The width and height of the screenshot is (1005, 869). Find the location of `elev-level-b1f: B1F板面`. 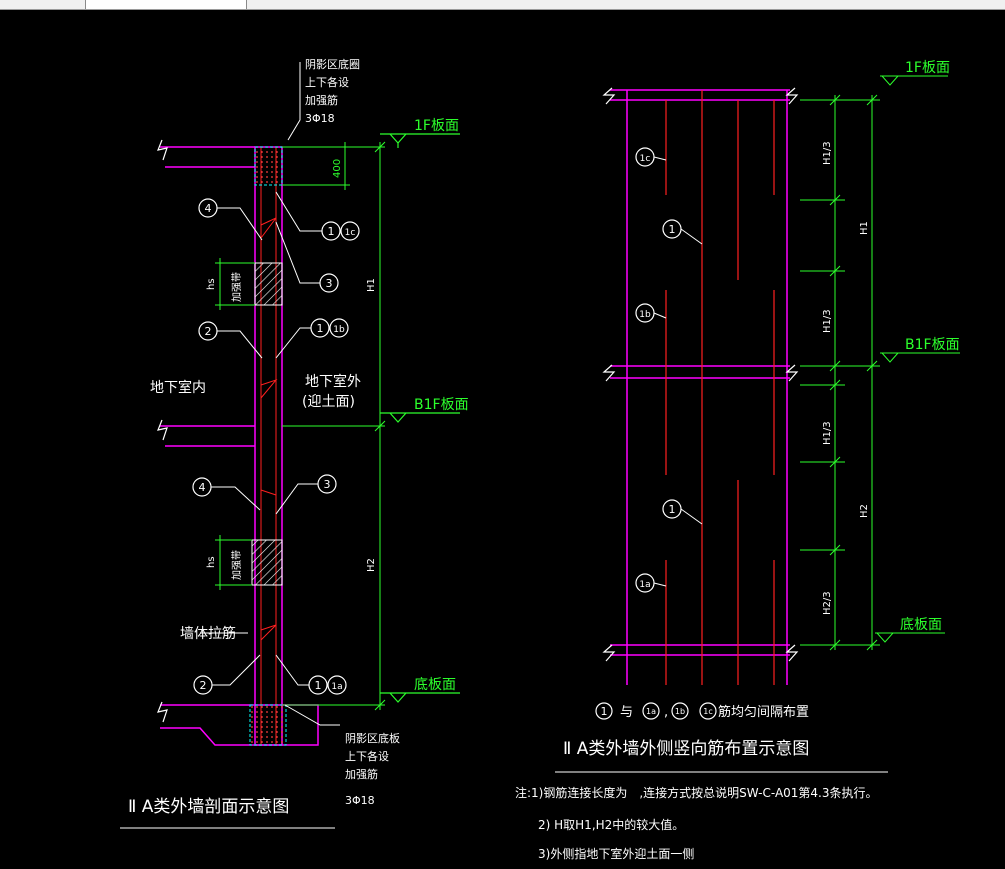

elev-level-b1f: B1F板面 is located at coordinates (932, 345).